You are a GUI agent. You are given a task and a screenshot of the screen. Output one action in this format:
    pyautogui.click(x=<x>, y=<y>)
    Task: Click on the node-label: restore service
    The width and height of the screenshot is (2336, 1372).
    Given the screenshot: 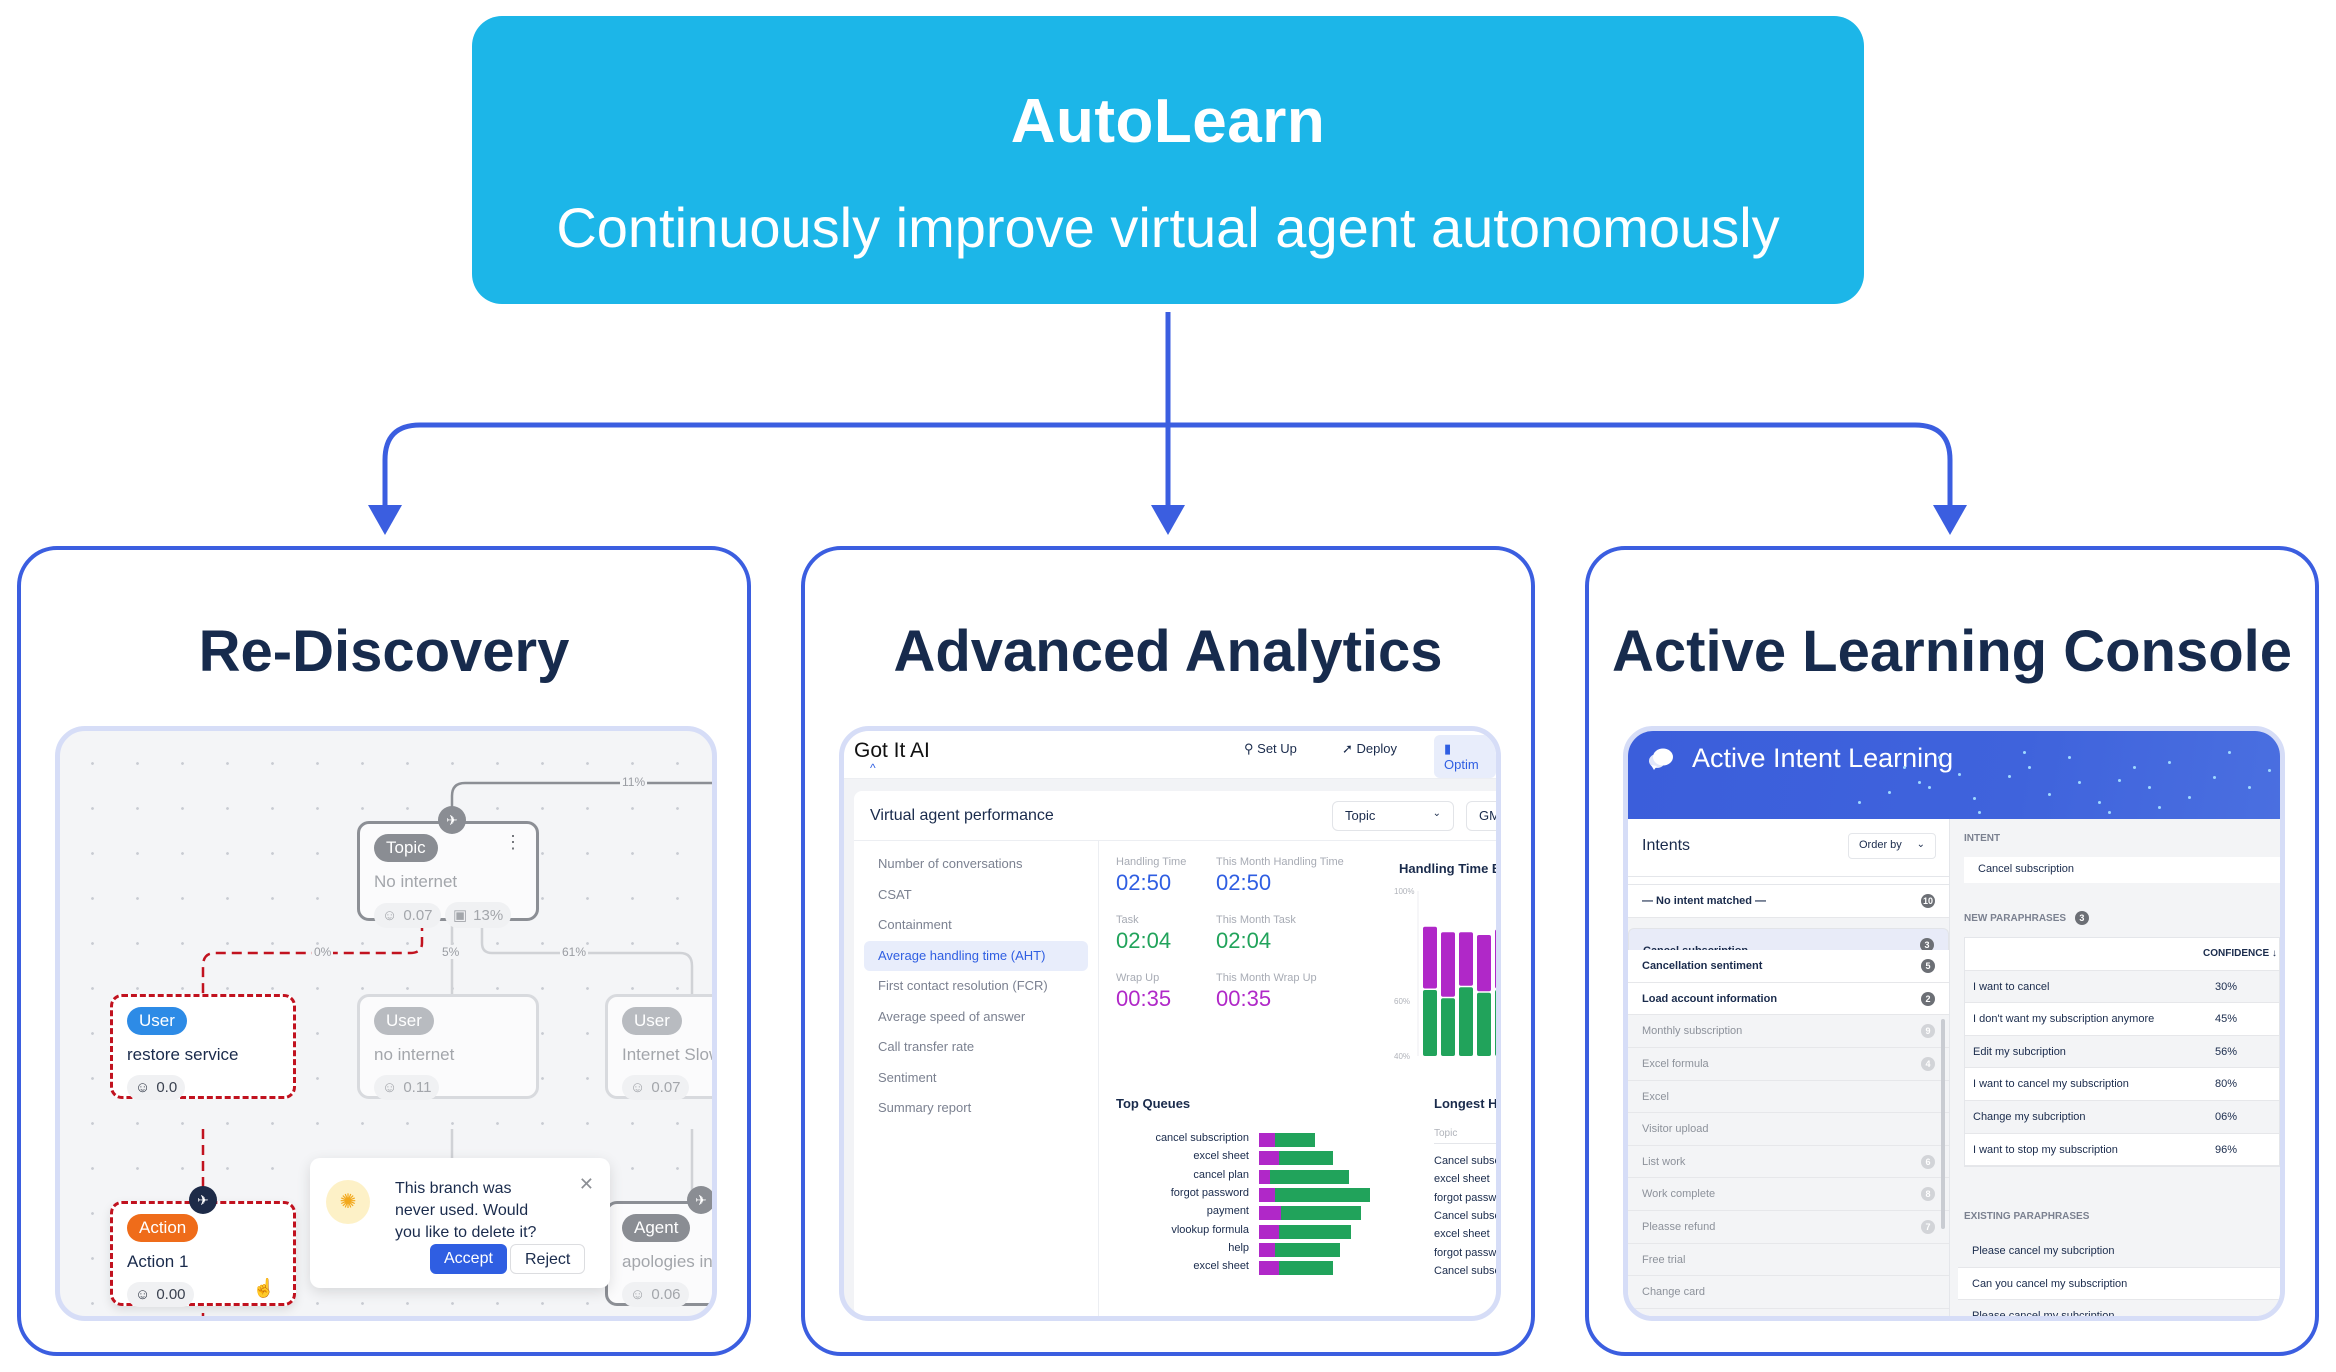 What is the action you would take?
    pyautogui.click(x=183, y=1054)
    